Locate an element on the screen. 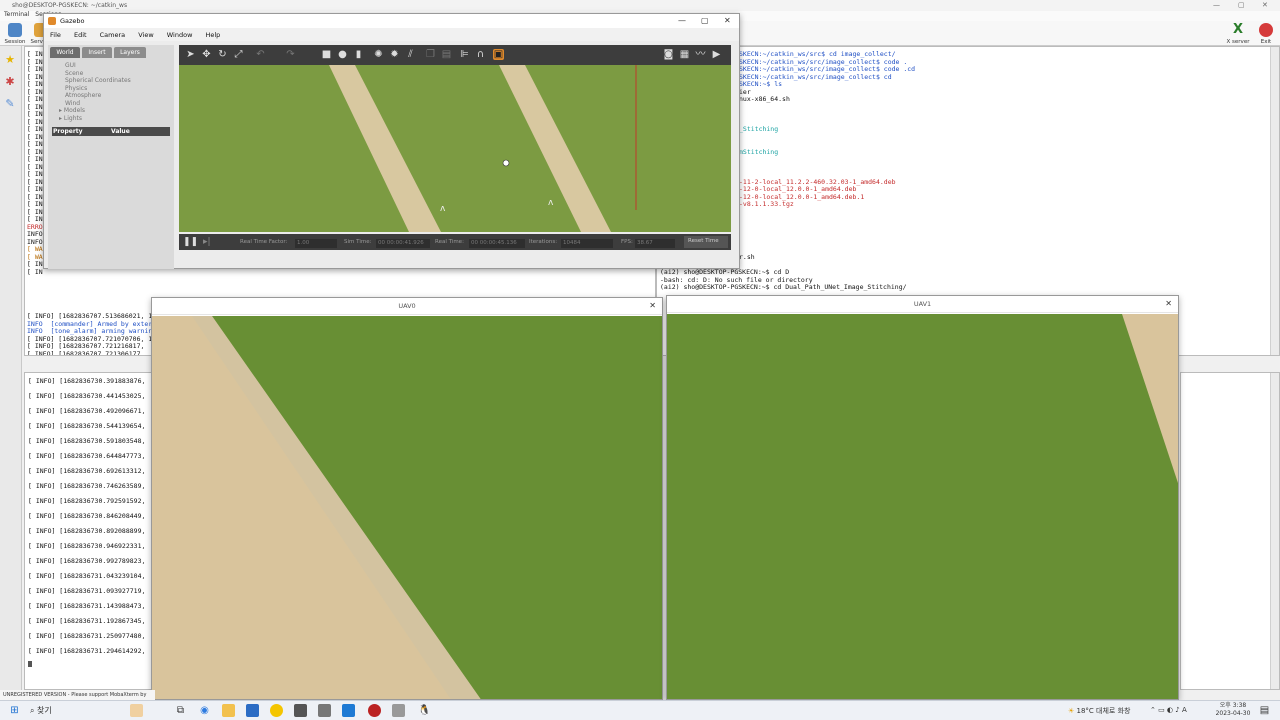  terminal-line: -v8.1.1.33.tgz is located at coordinates (766, 204).